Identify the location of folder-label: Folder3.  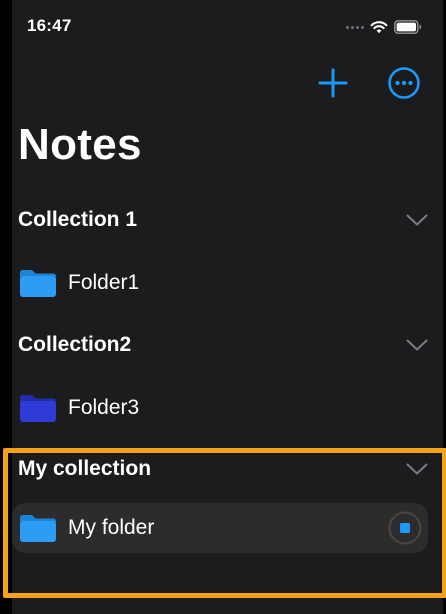
(104, 407).